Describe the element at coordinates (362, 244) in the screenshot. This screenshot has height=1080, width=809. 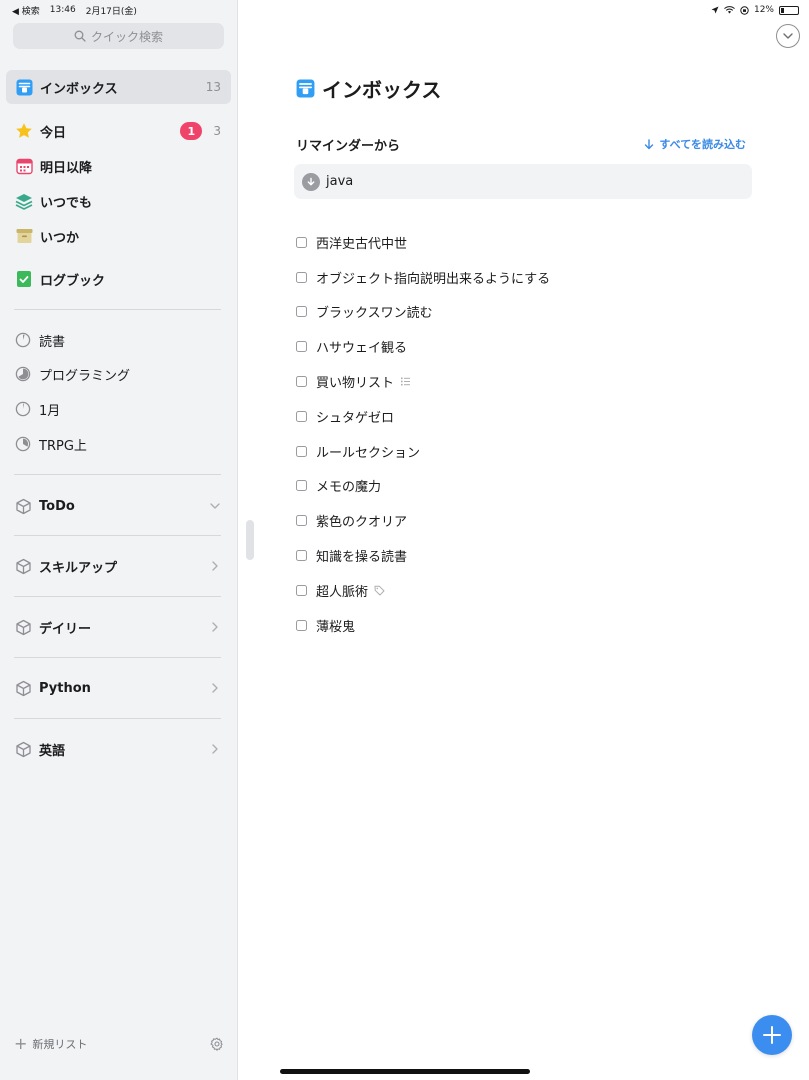
I see `task-title: 西洋史古代中世` at that location.